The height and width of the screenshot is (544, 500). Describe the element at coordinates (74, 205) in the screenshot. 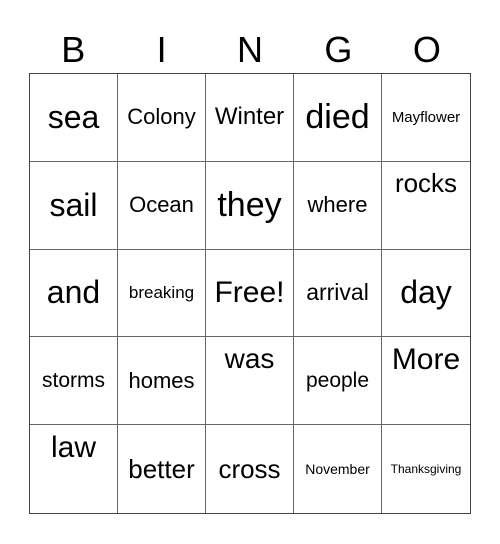

I see `bingo-cell: sail` at that location.